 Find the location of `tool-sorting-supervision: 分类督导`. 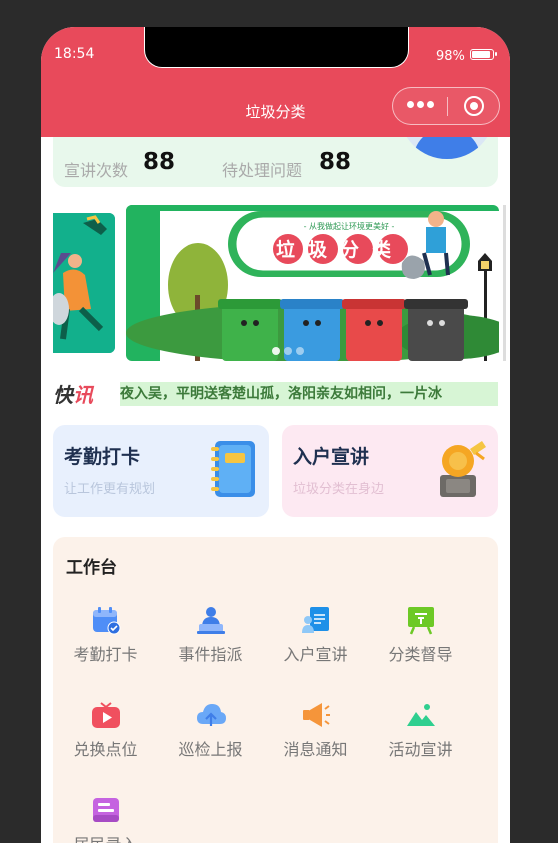

tool-sorting-supervision: 分类督导 is located at coordinates (420, 640).